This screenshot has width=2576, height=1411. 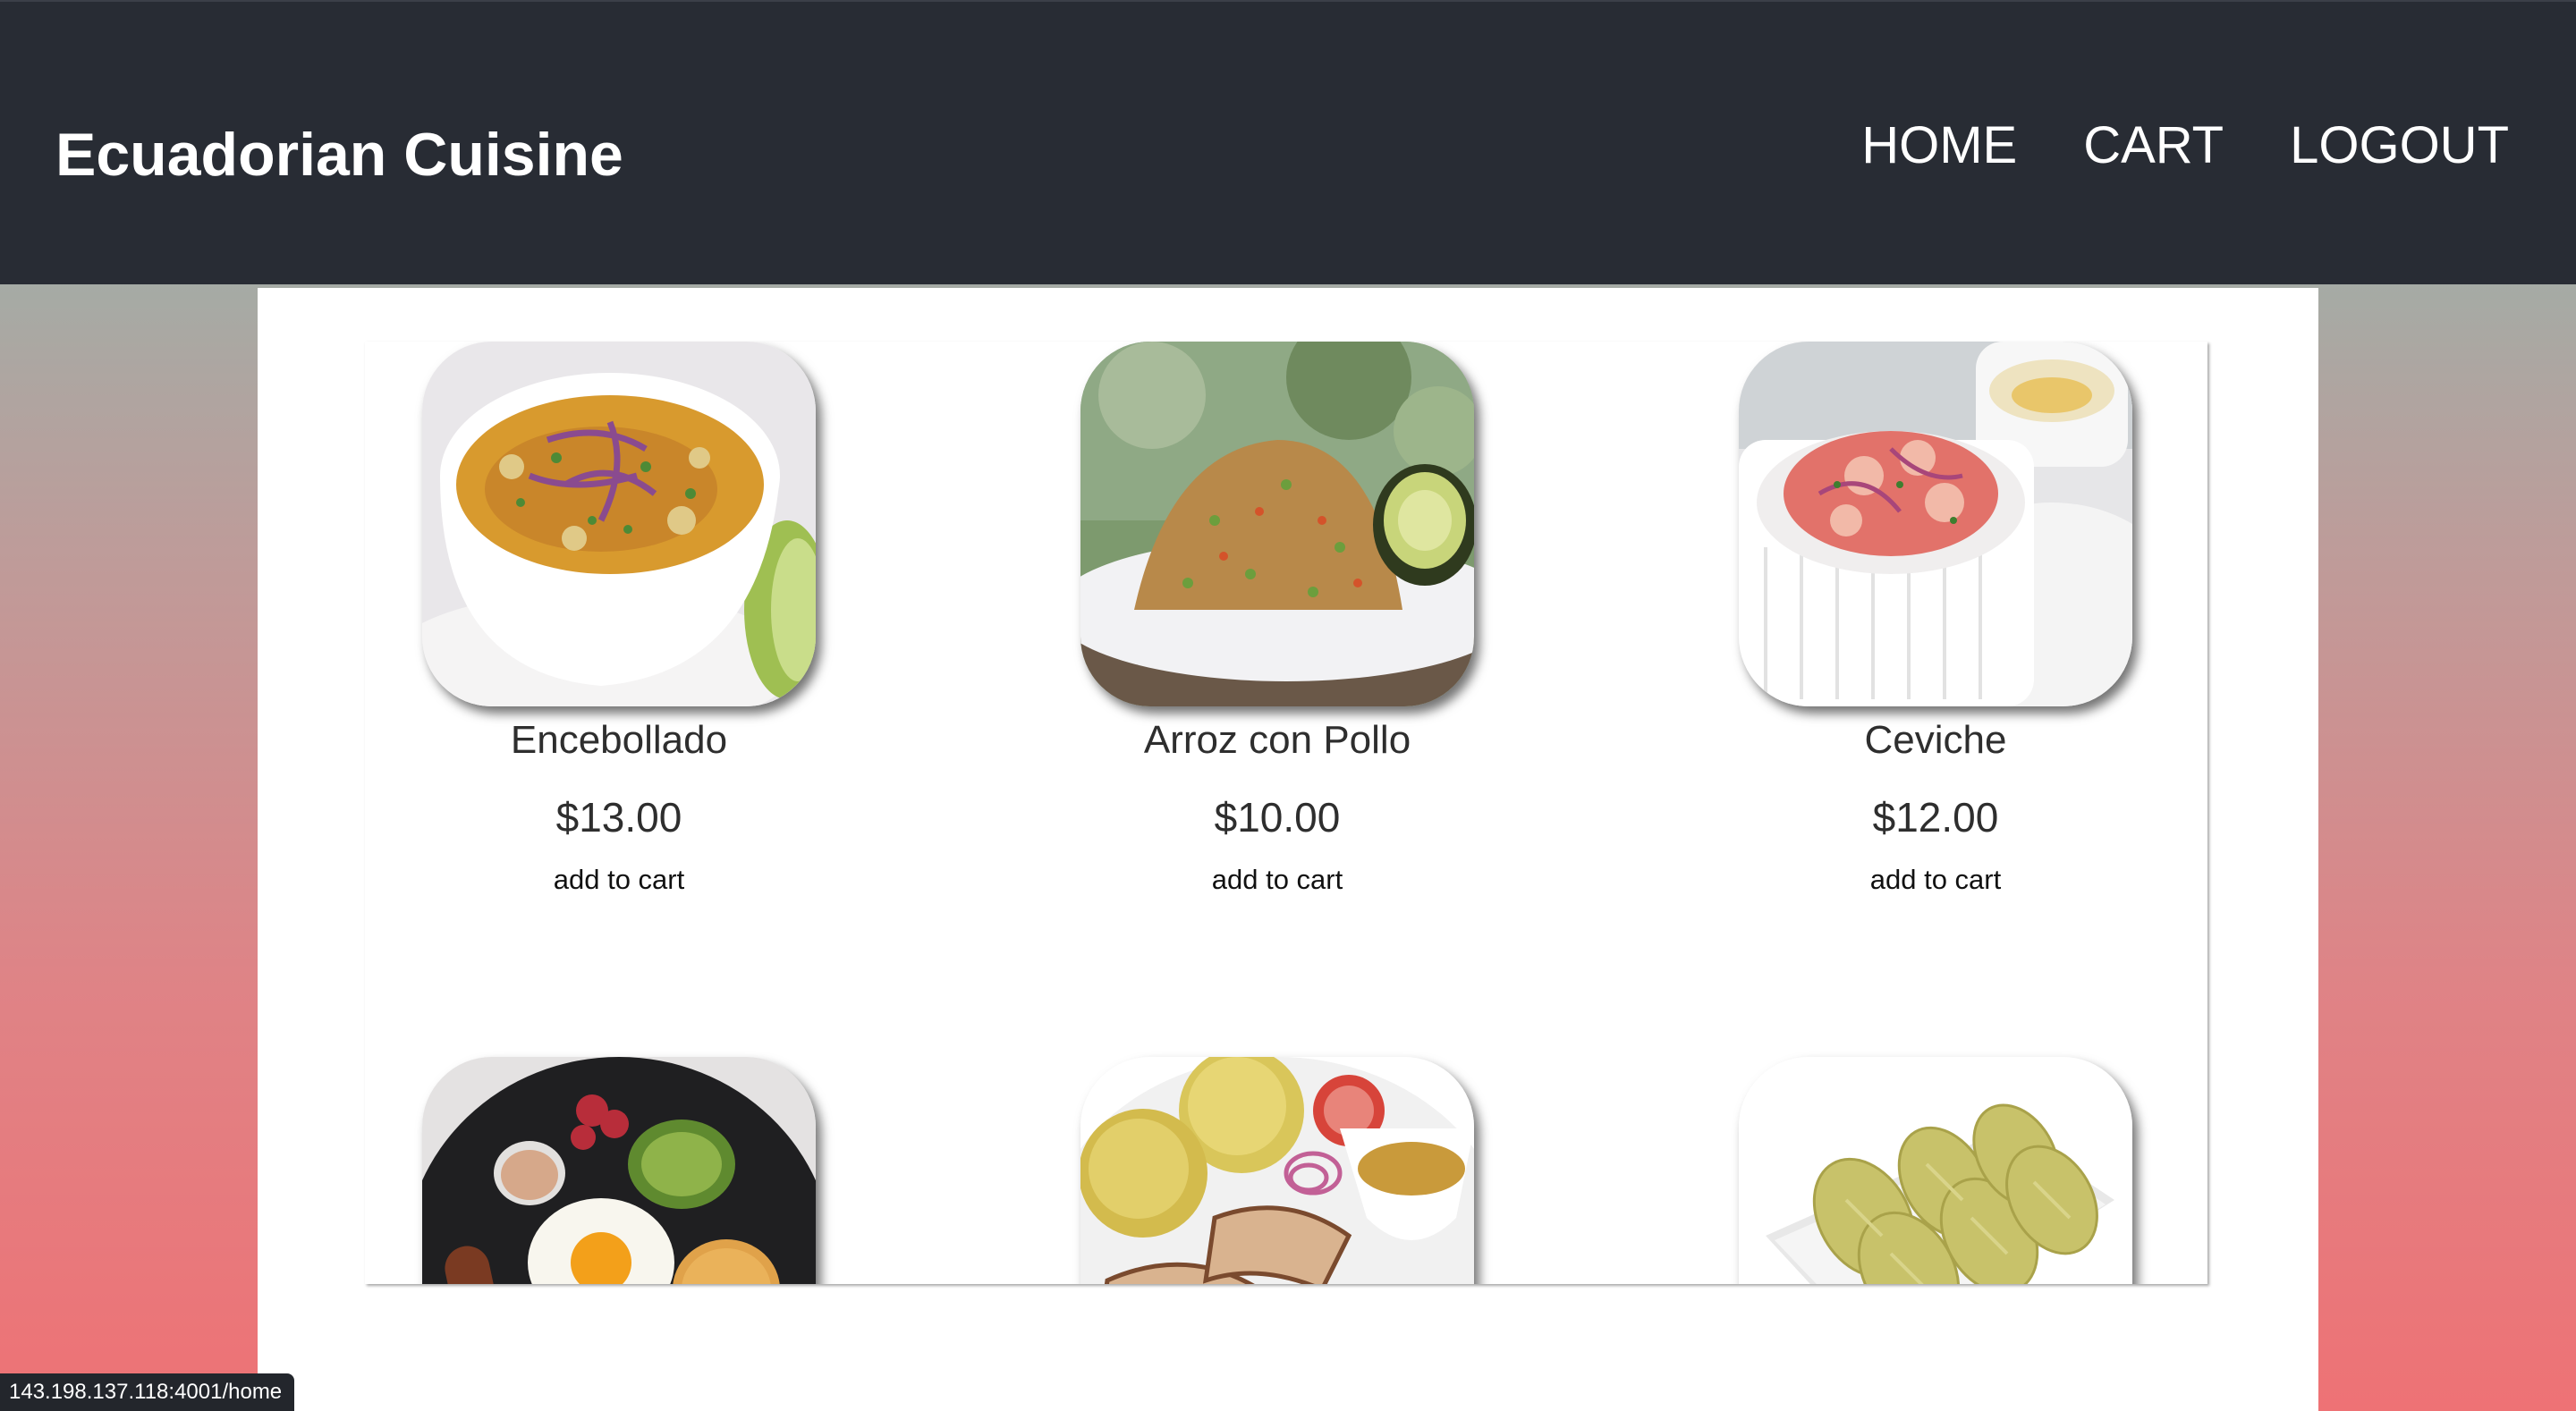 What do you see at coordinates (1277, 524) in the screenshot?
I see `arroz-con-pollo-photo` at bounding box center [1277, 524].